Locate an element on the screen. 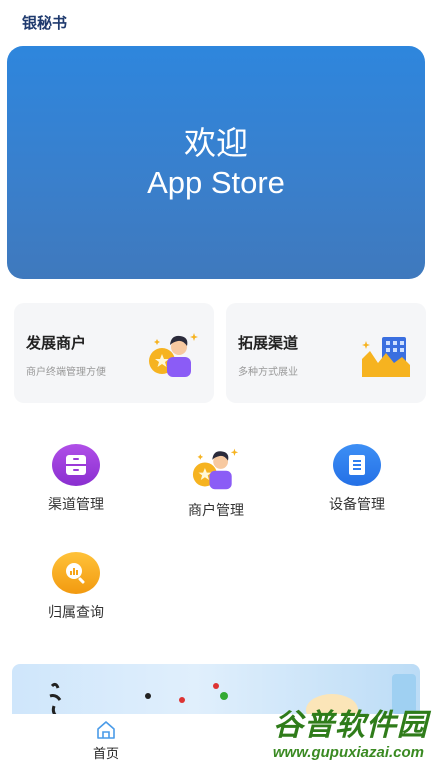 This screenshot has height=768, width=432. grid-item-label: 归属查询 is located at coordinates (76, 613).